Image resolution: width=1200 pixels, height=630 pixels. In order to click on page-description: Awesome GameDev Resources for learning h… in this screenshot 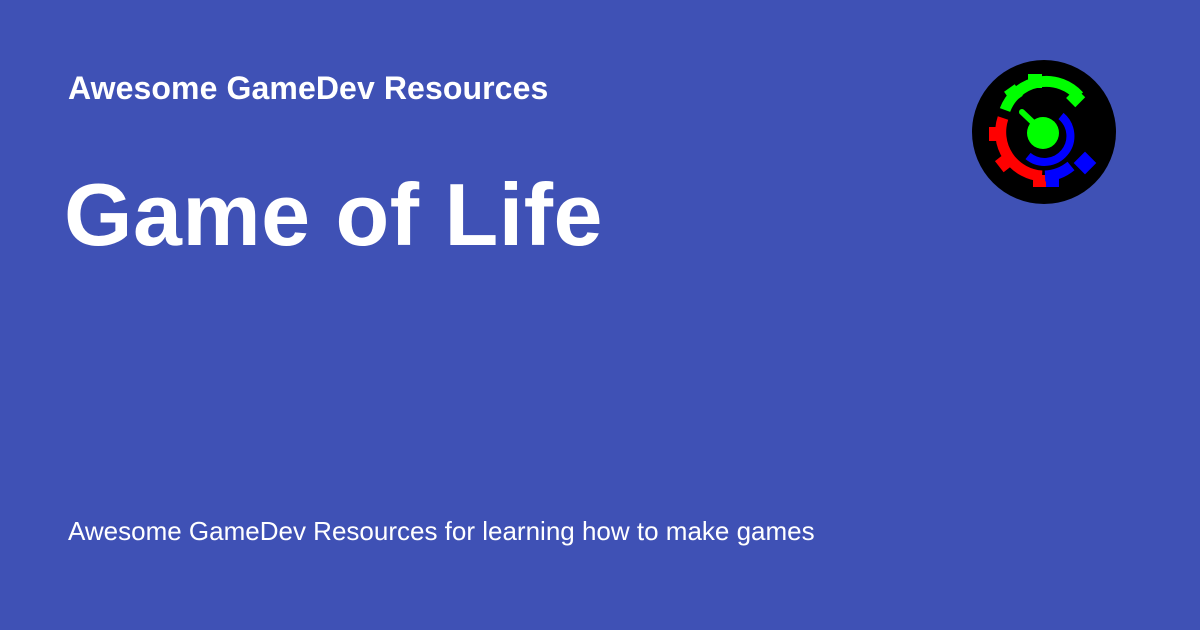, I will do `click(441, 531)`.